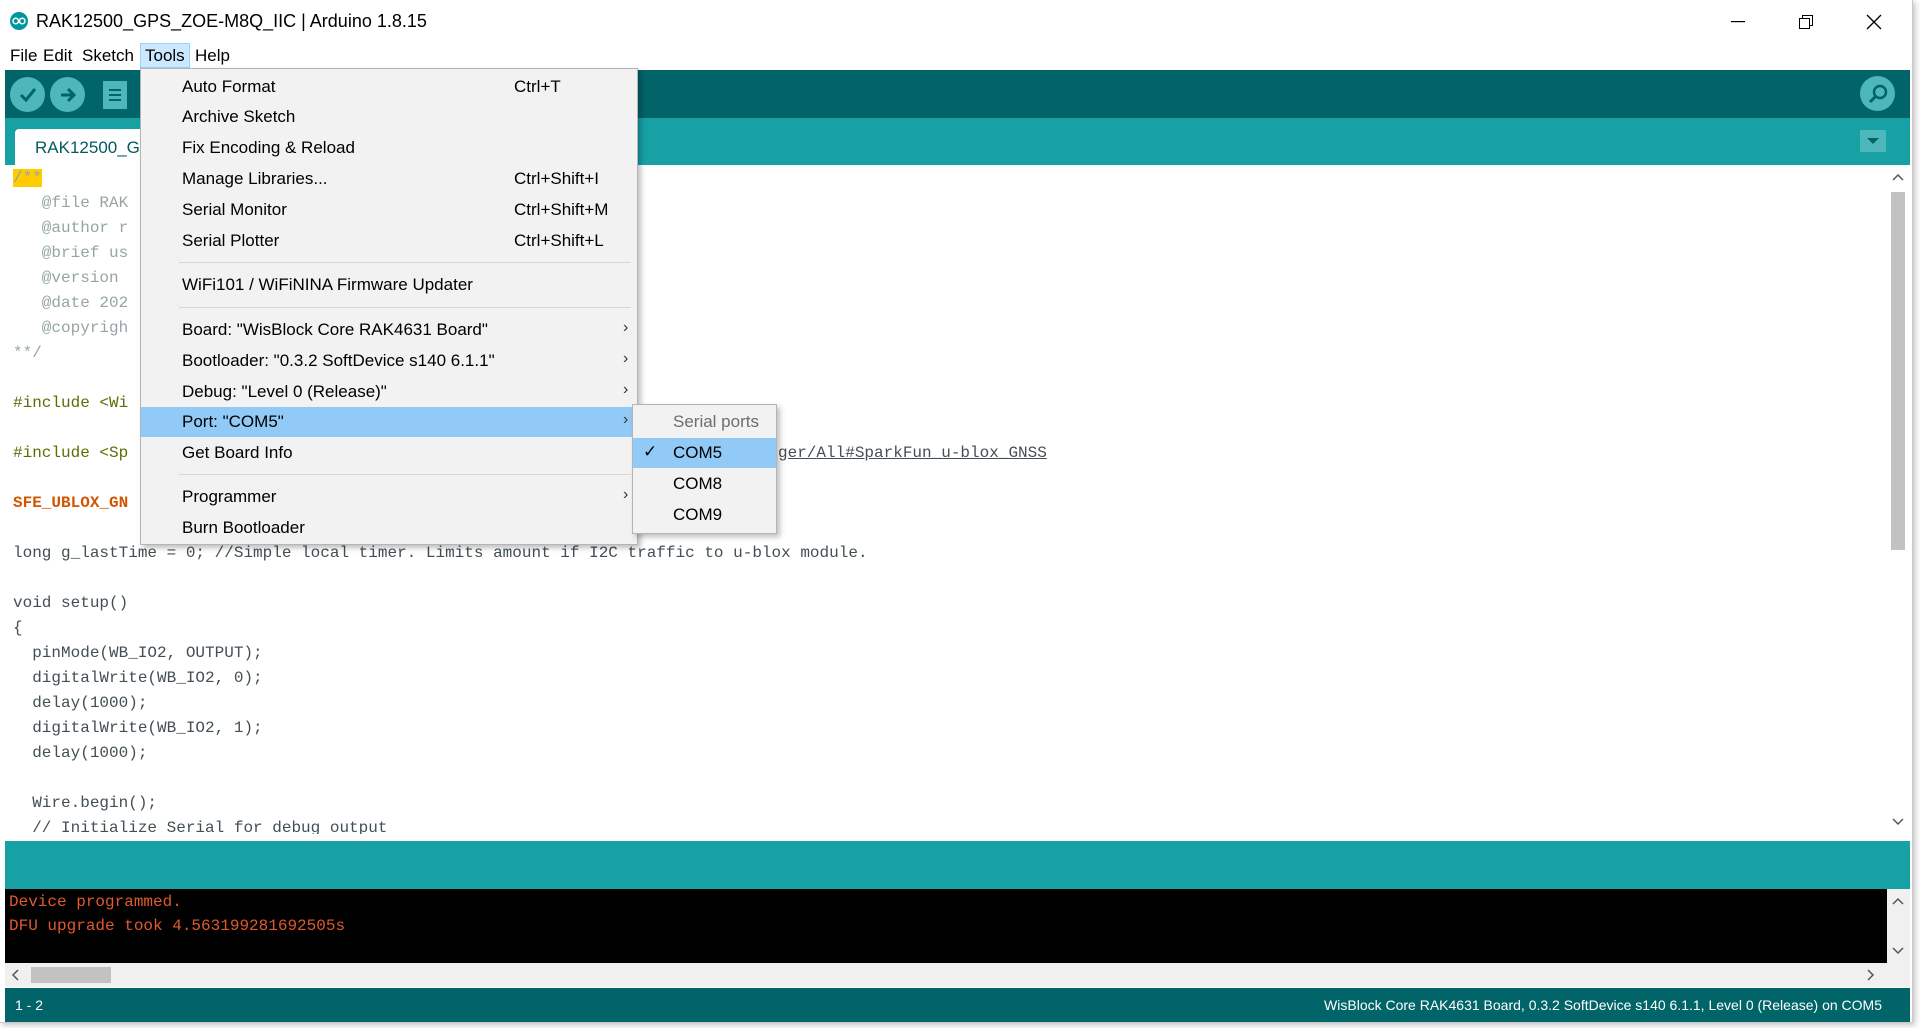  Describe the element at coordinates (19, 21) in the screenshot. I see `arduino-logo-icon` at that location.